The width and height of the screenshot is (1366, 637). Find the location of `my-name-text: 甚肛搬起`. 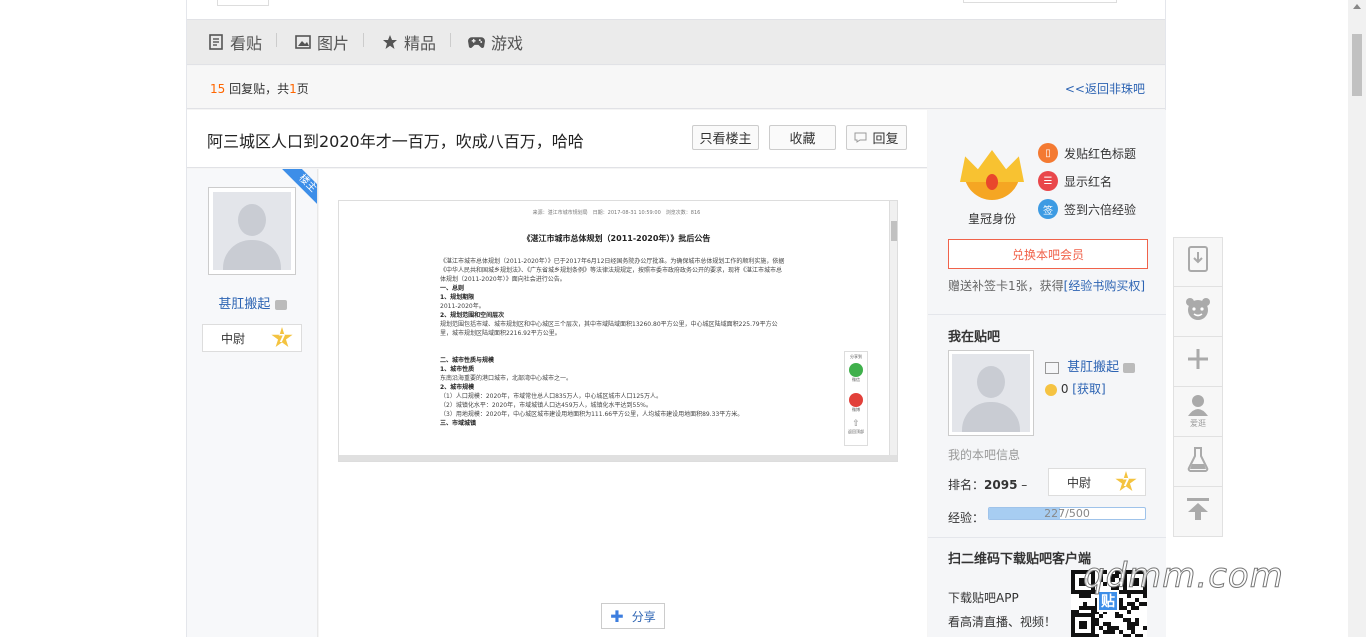

my-name-text: 甚肛搬起 is located at coordinates (1093, 367).